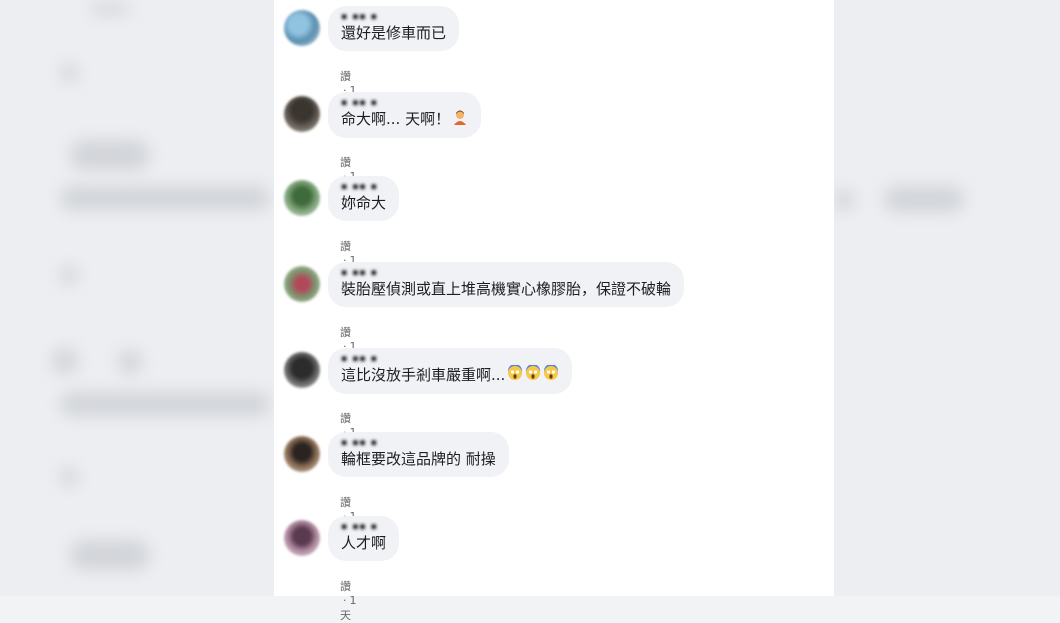 The image size is (1060, 623). Describe the element at coordinates (394, 33) in the screenshot. I see `comment-text: 還好是修車而已` at that location.